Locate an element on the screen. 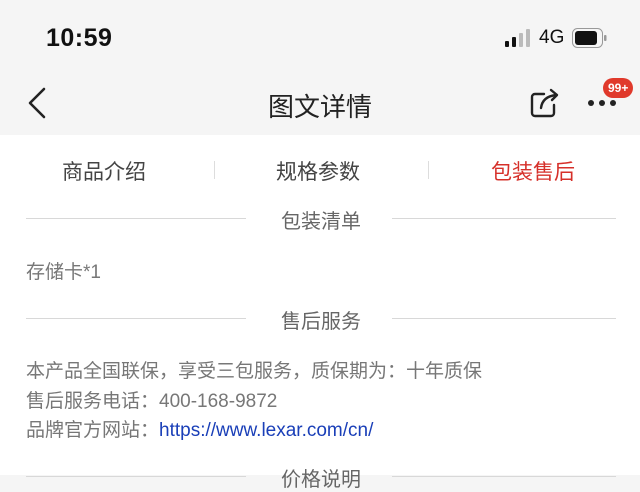 Image resolution: width=640 pixels, height=492 pixels. tab-product-intro: 商品介绍 is located at coordinates (104, 171).